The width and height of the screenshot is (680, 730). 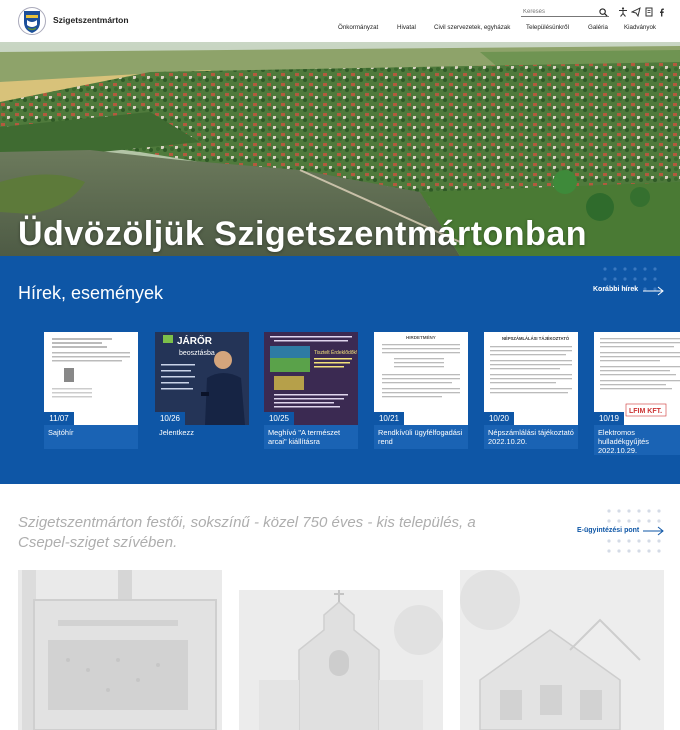 I want to click on nav-item-kiadvanyok: Kiadványok, so click(x=640, y=29).